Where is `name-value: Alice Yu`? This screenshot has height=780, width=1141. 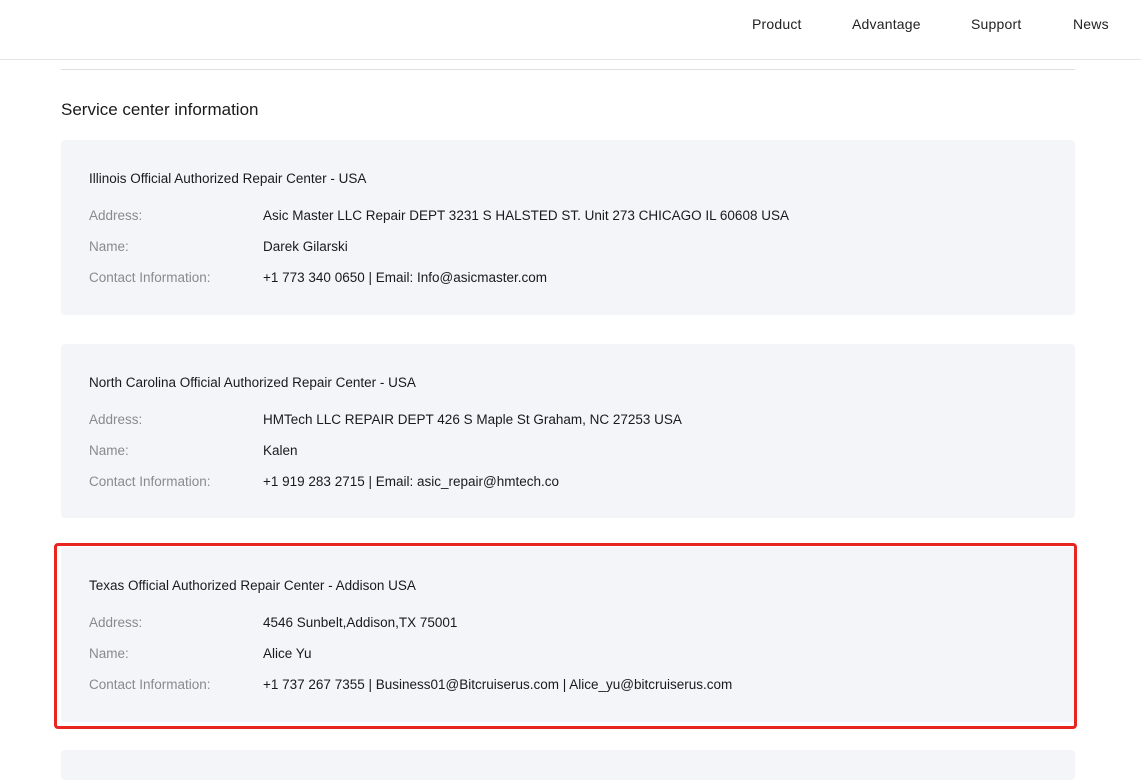
name-value: Alice Yu is located at coordinates (287, 653).